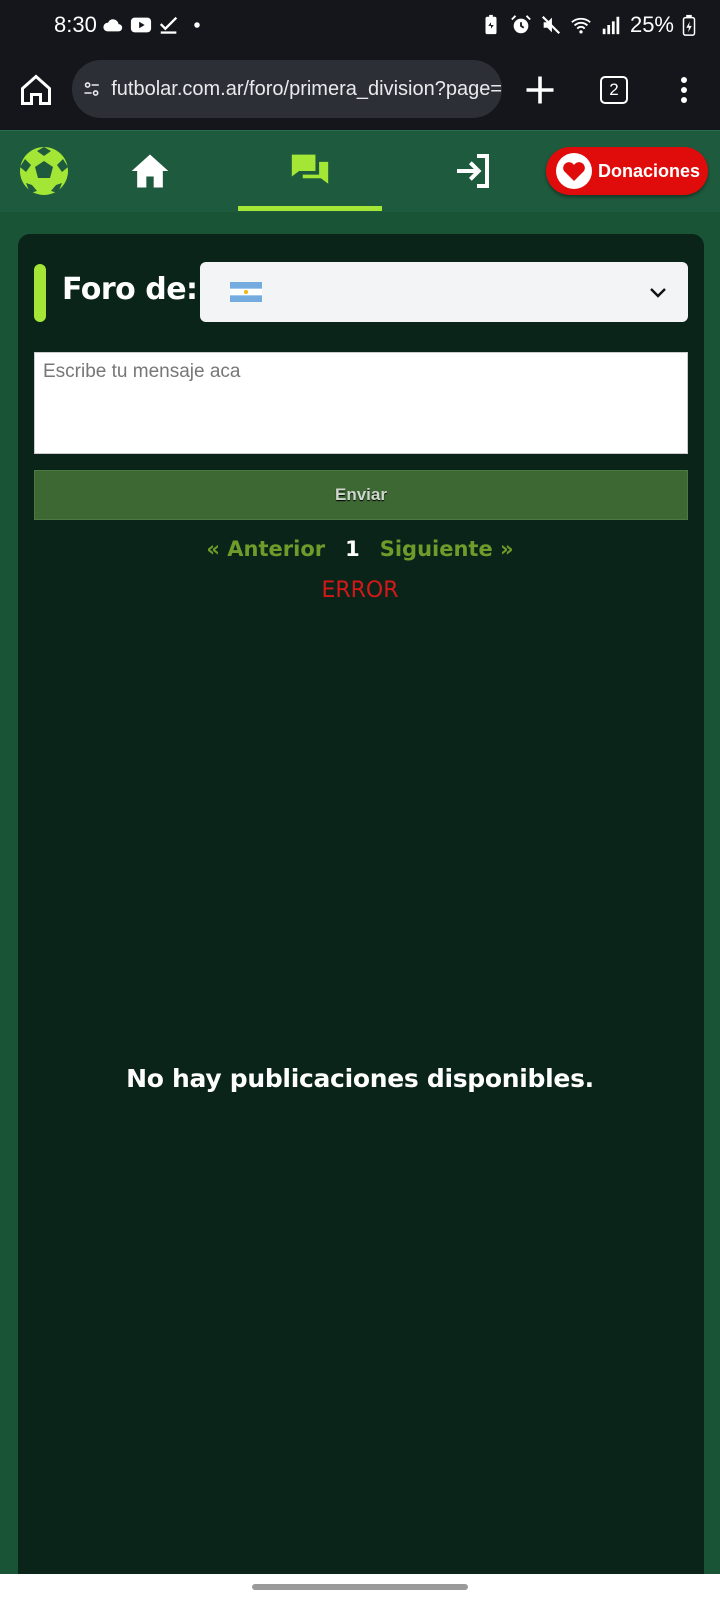  I want to click on active-tab-indicator, so click(310, 208).